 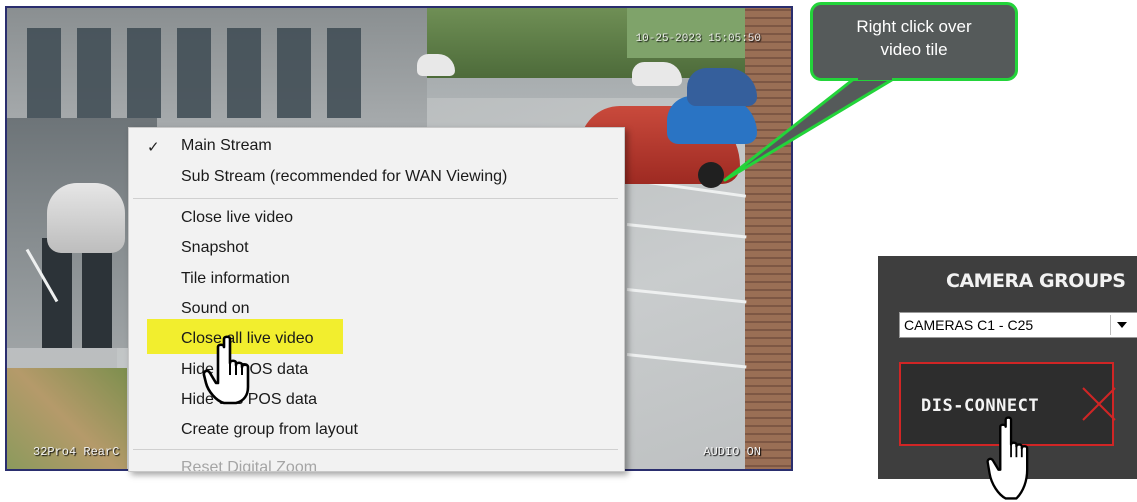 I want to click on checkmark-icon: ✓, so click(x=153, y=147).